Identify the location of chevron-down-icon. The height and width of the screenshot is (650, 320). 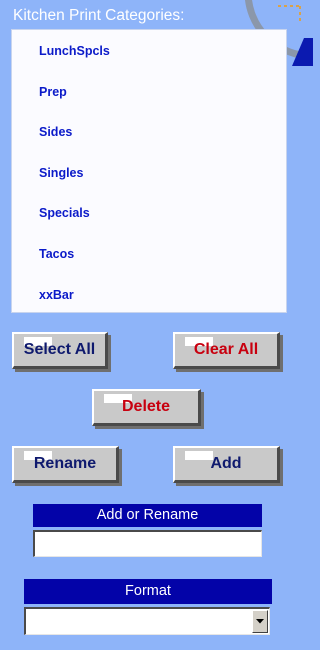
(260, 621).